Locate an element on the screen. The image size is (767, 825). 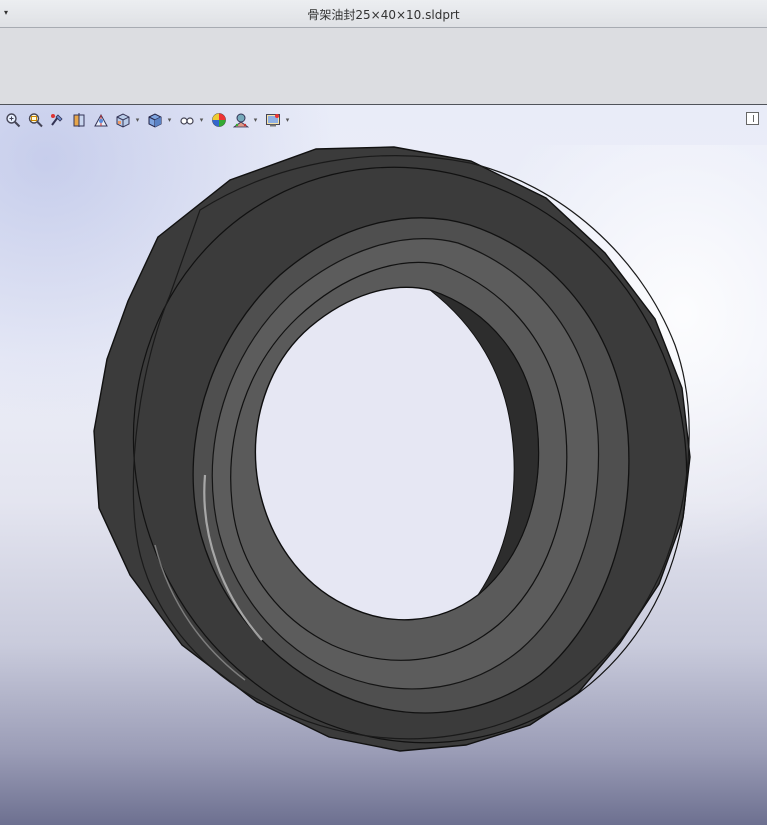
heads-up-view-toolbar: ▾ ▾ ▾ ▾ ▾ is located at coordinates (150, 120).